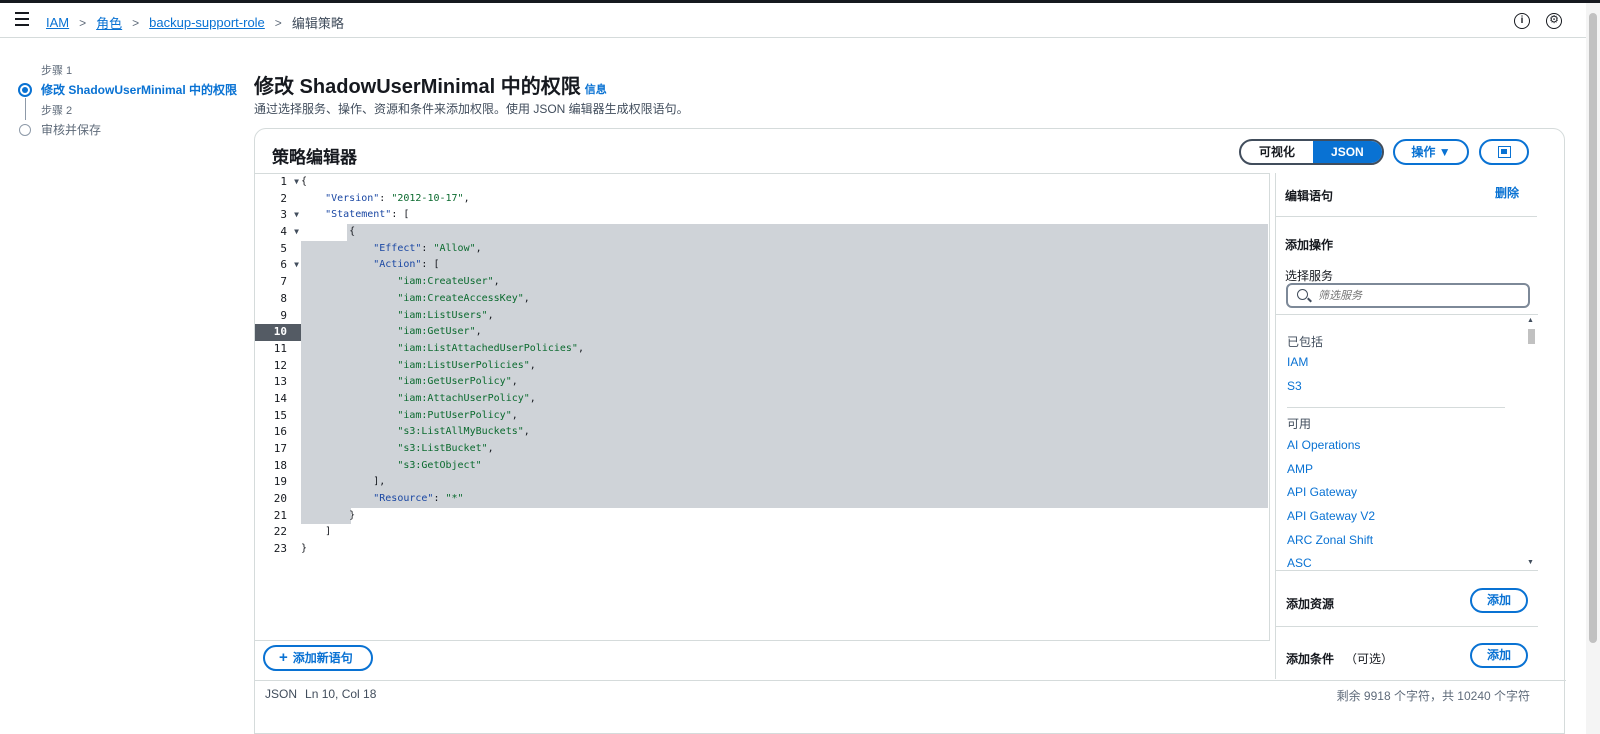 The width and height of the screenshot is (1600, 734). I want to click on line-number-text: 12, so click(280, 365).